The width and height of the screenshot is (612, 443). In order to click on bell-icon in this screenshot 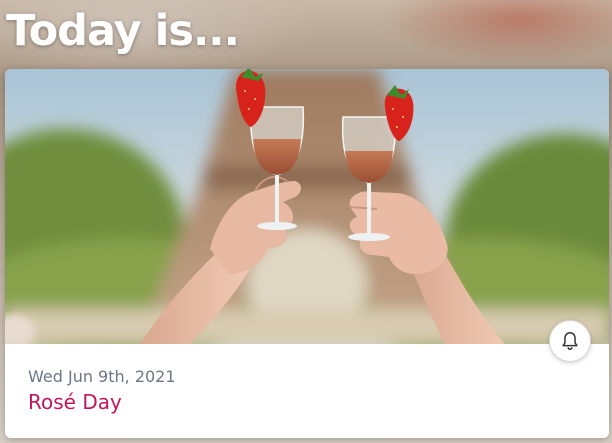, I will do `click(570, 341)`.